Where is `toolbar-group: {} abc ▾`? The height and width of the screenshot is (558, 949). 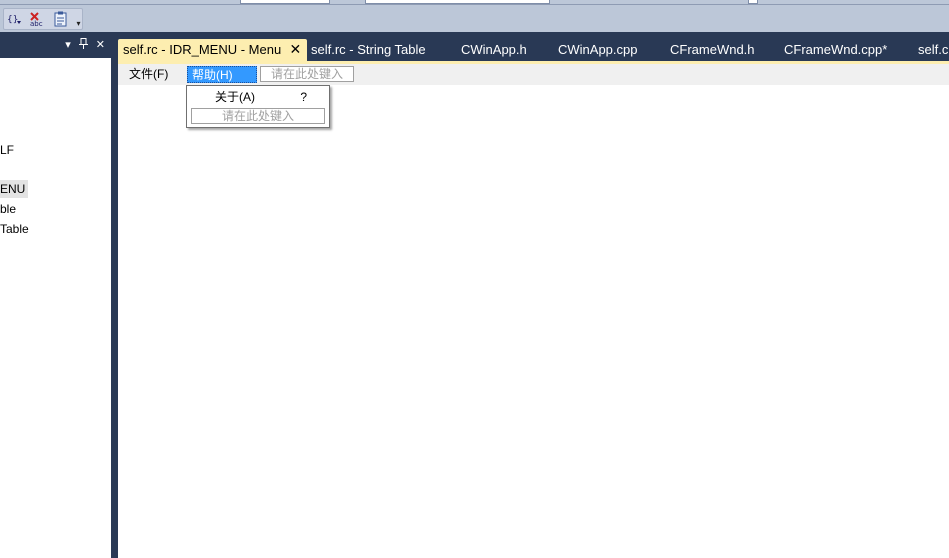
toolbar-group: {} abc ▾ is located at coordinates (43, 19).